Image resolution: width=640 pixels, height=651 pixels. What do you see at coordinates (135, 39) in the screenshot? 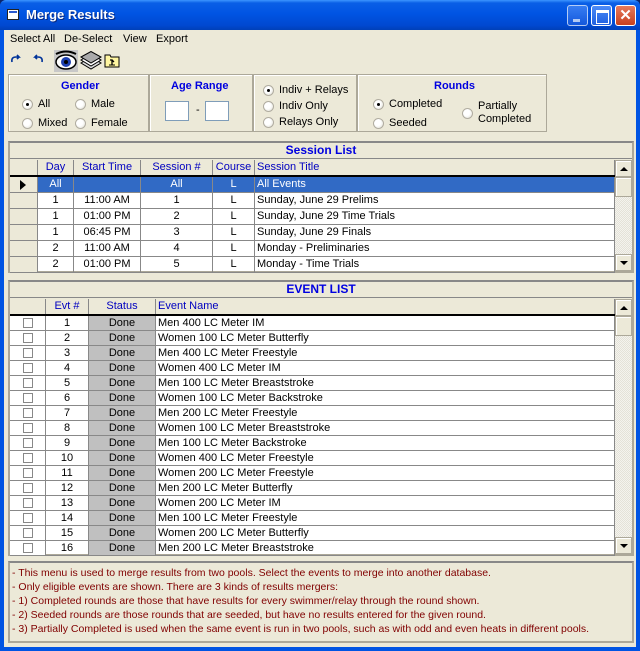
I see `menu-view: View` at bounding box center [135, 39].